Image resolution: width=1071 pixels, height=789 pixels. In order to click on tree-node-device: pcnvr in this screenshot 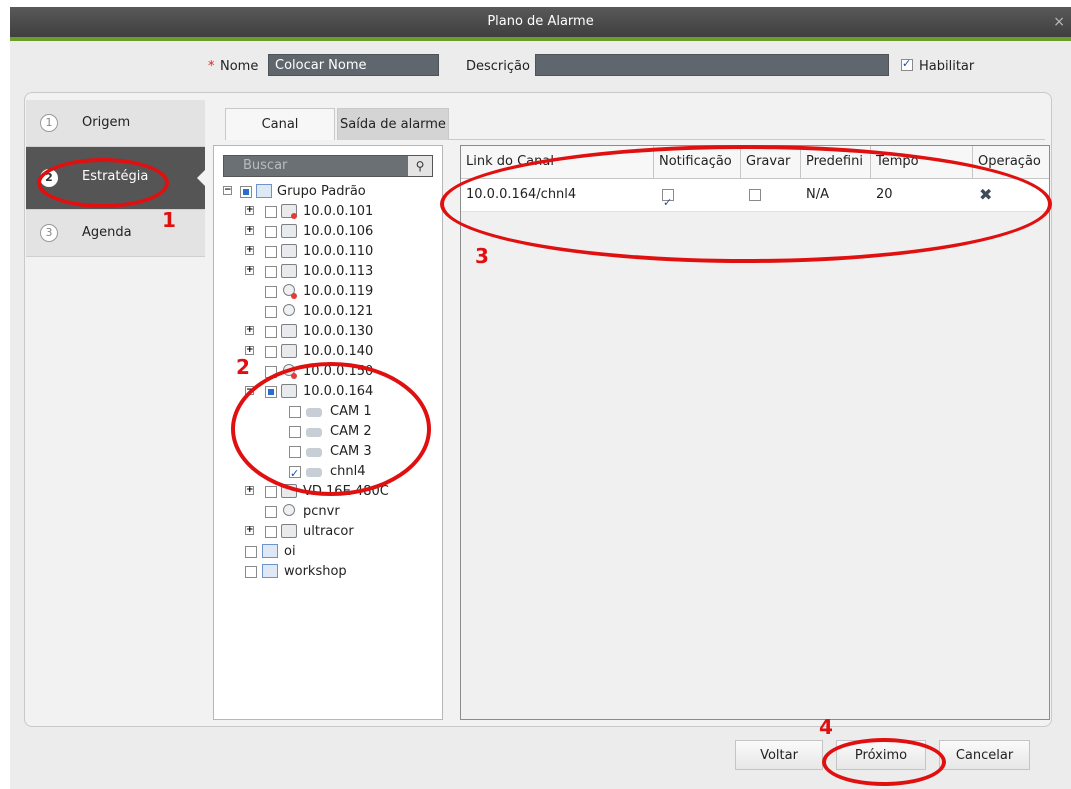, I will do `click(340, 512)`.